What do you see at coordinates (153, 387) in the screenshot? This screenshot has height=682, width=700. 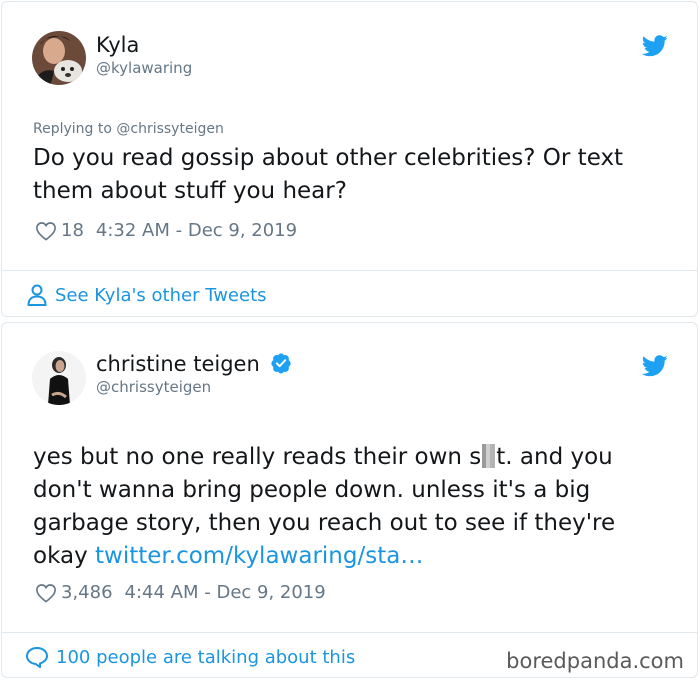 I see `author-handle: @chrissyteigen` at bounding box center [153, 387].